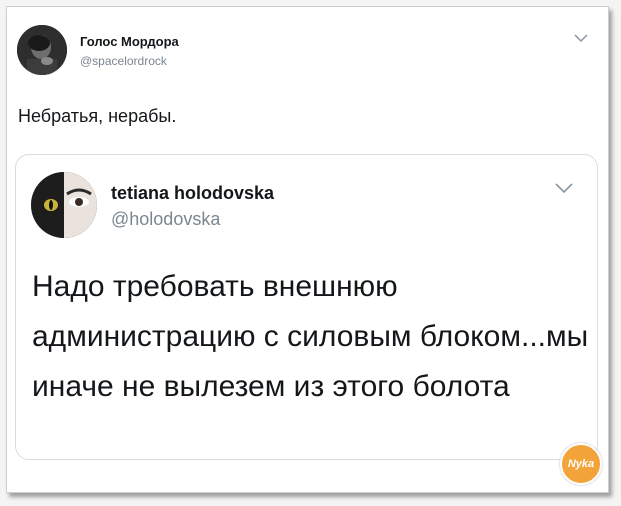 The height and width of the screenshot is (506, 621). I want to click on watermark-text: Nyka, so click(581, 464).